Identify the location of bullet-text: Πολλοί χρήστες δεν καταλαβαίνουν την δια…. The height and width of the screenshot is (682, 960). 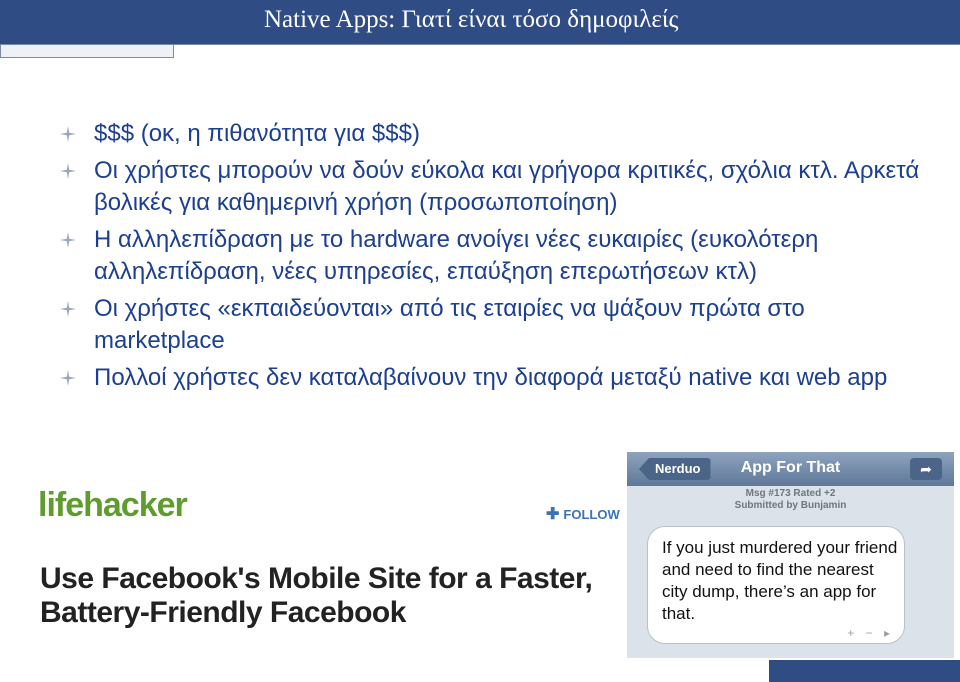
(491, 377).